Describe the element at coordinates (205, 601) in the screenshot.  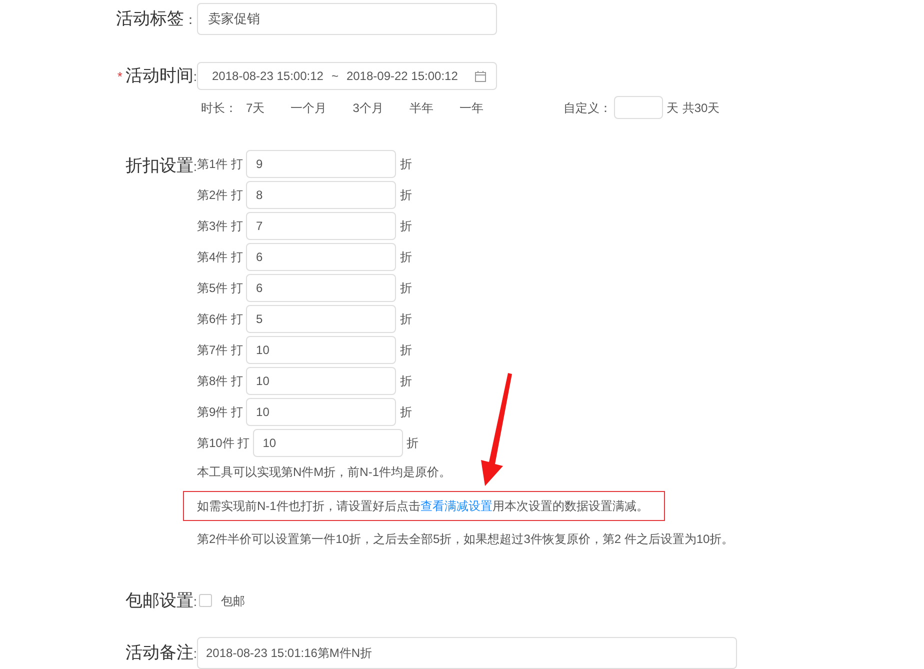
I see `shipping-checkbox` at that location.